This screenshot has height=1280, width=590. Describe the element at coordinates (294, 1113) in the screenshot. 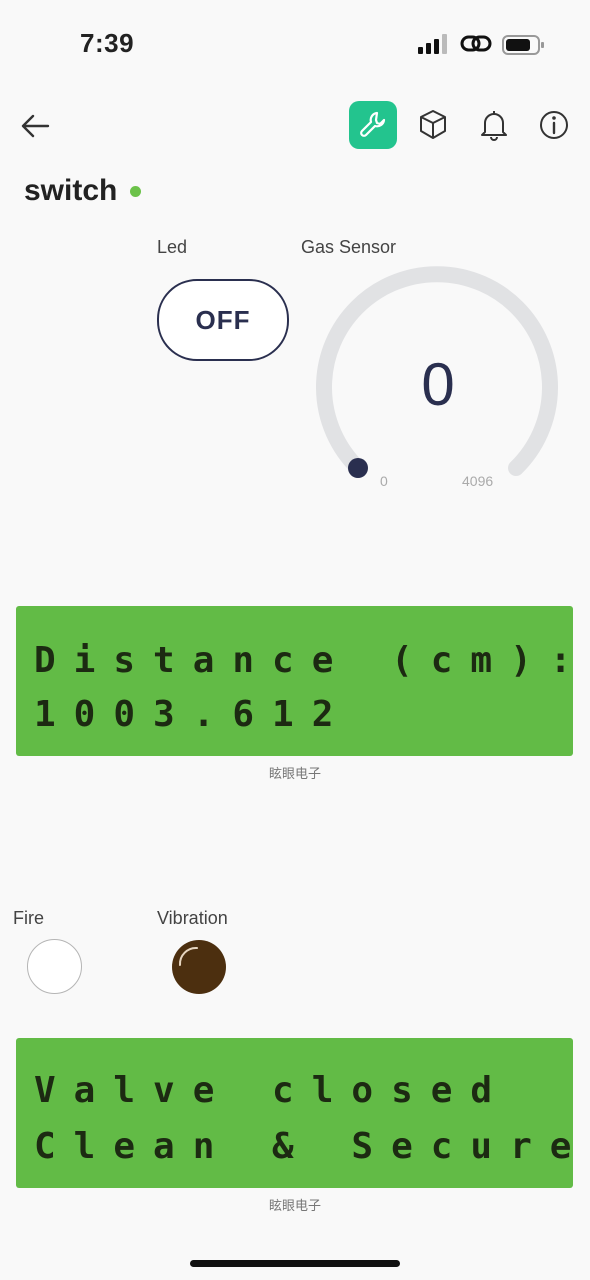

I see `lcd-display-valve: Valve closed Clean & Secure` at that location.